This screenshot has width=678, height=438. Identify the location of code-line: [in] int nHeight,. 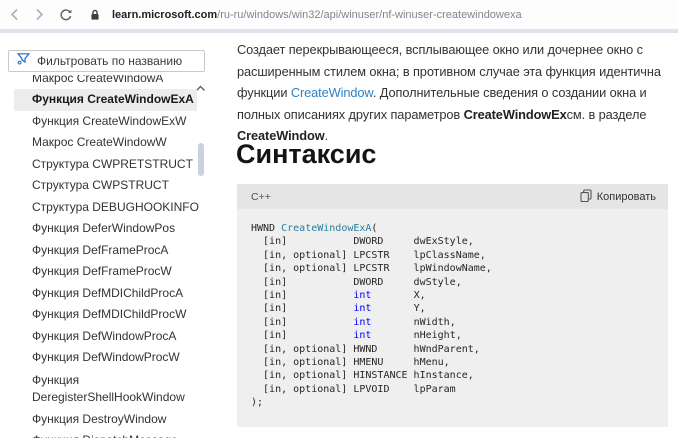
(356, 336).